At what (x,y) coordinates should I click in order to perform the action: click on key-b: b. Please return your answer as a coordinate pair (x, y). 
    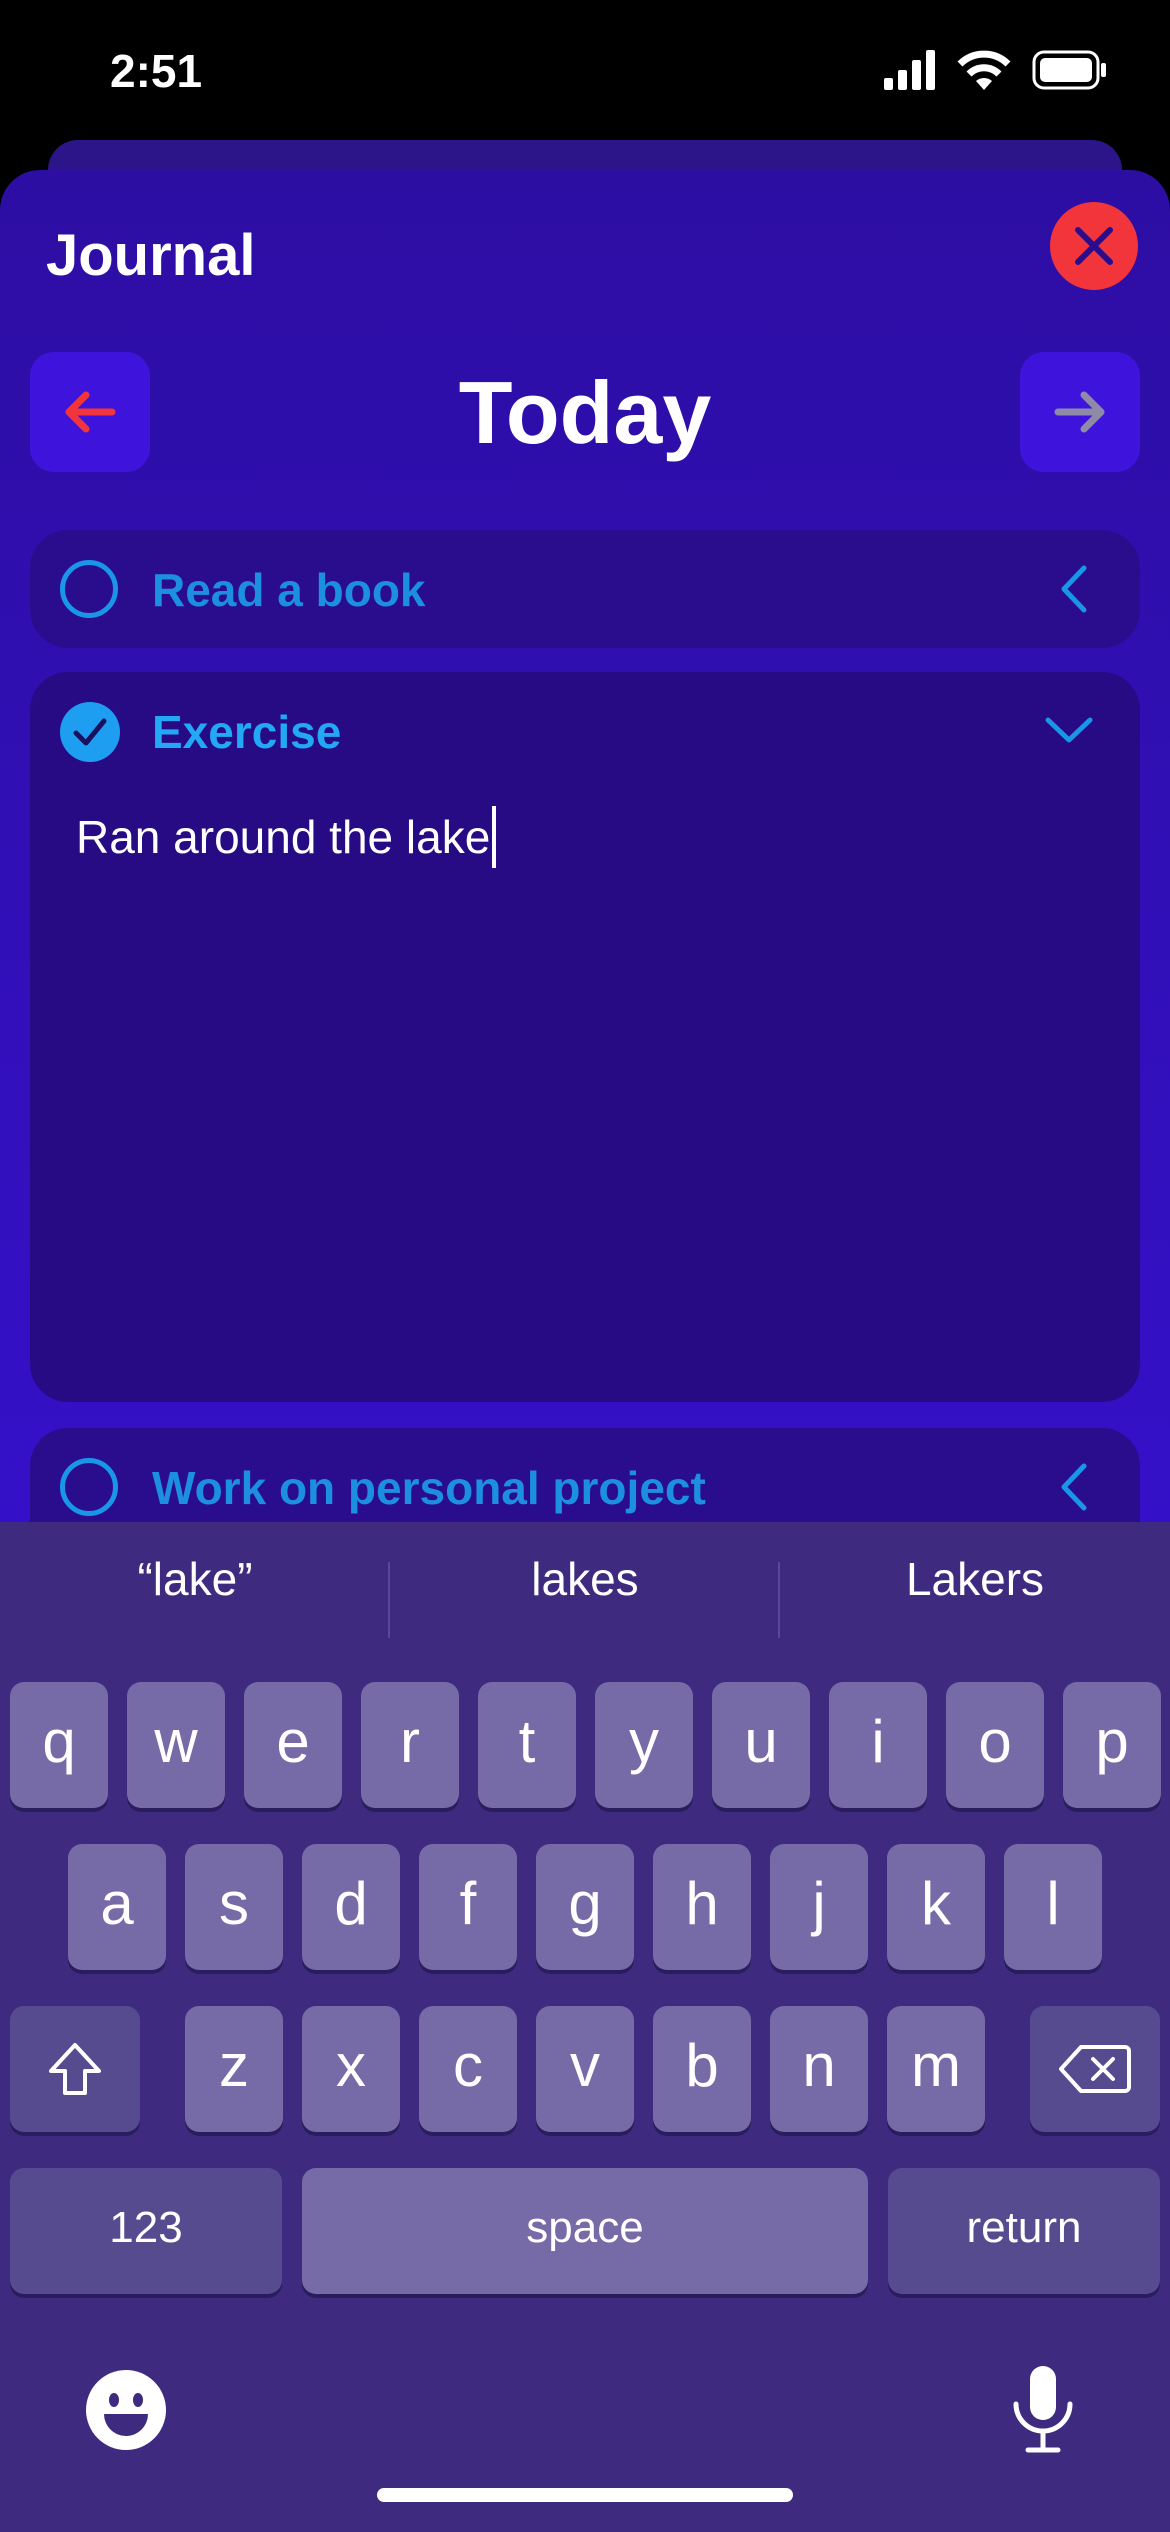
    Looking at the image, I should click on (702, 2069).